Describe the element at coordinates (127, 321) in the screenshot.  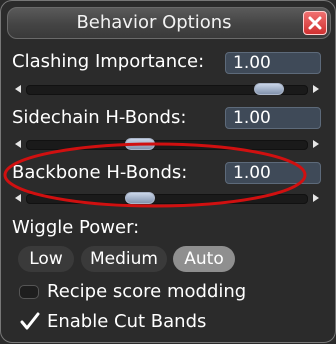
I see `enable-cut-bands-label: Enable Cut Bands` at that location.